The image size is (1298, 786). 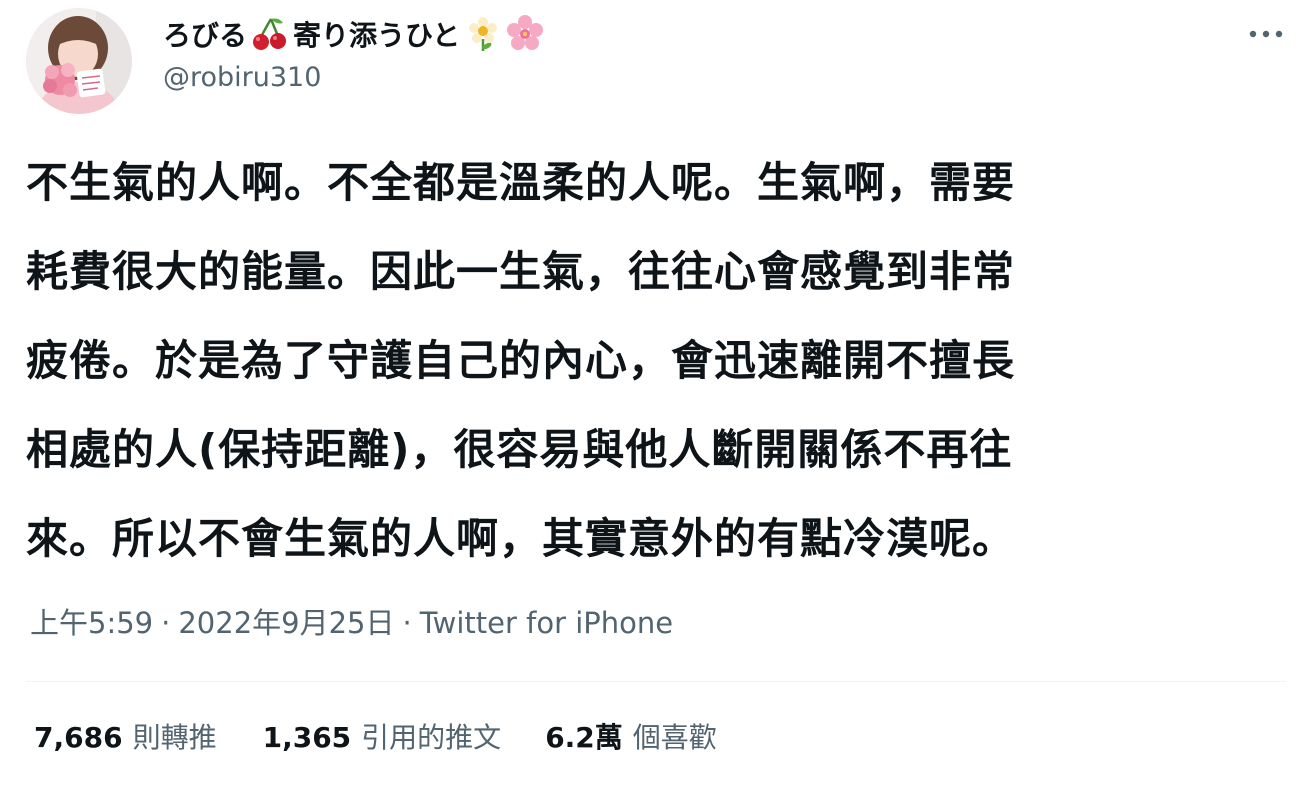 I want to click on display-name: ろびる, so click(x=205, y=35).